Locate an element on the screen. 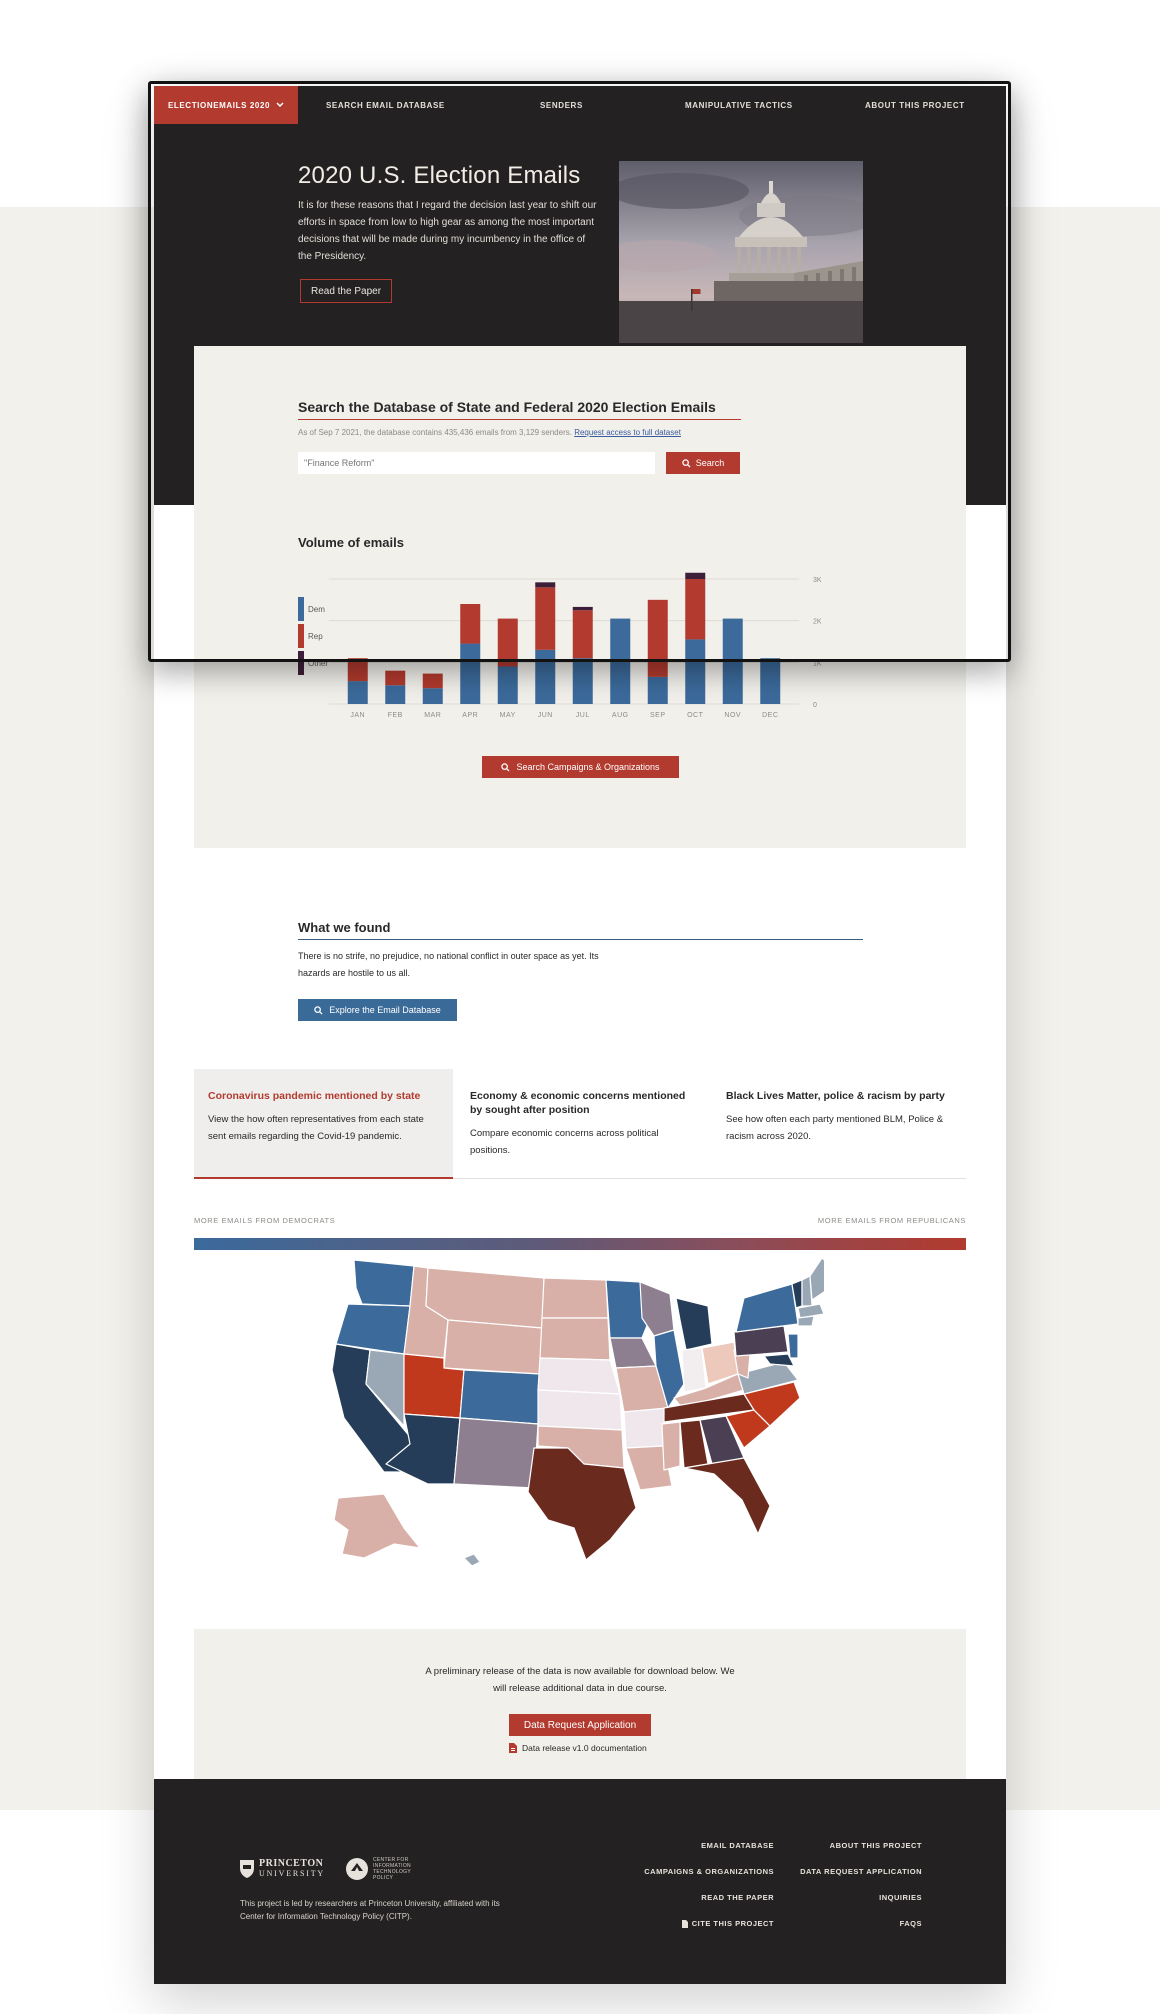  footer-cite-label: CITE THIS PROJECT is located at coordinates (732, 1923).